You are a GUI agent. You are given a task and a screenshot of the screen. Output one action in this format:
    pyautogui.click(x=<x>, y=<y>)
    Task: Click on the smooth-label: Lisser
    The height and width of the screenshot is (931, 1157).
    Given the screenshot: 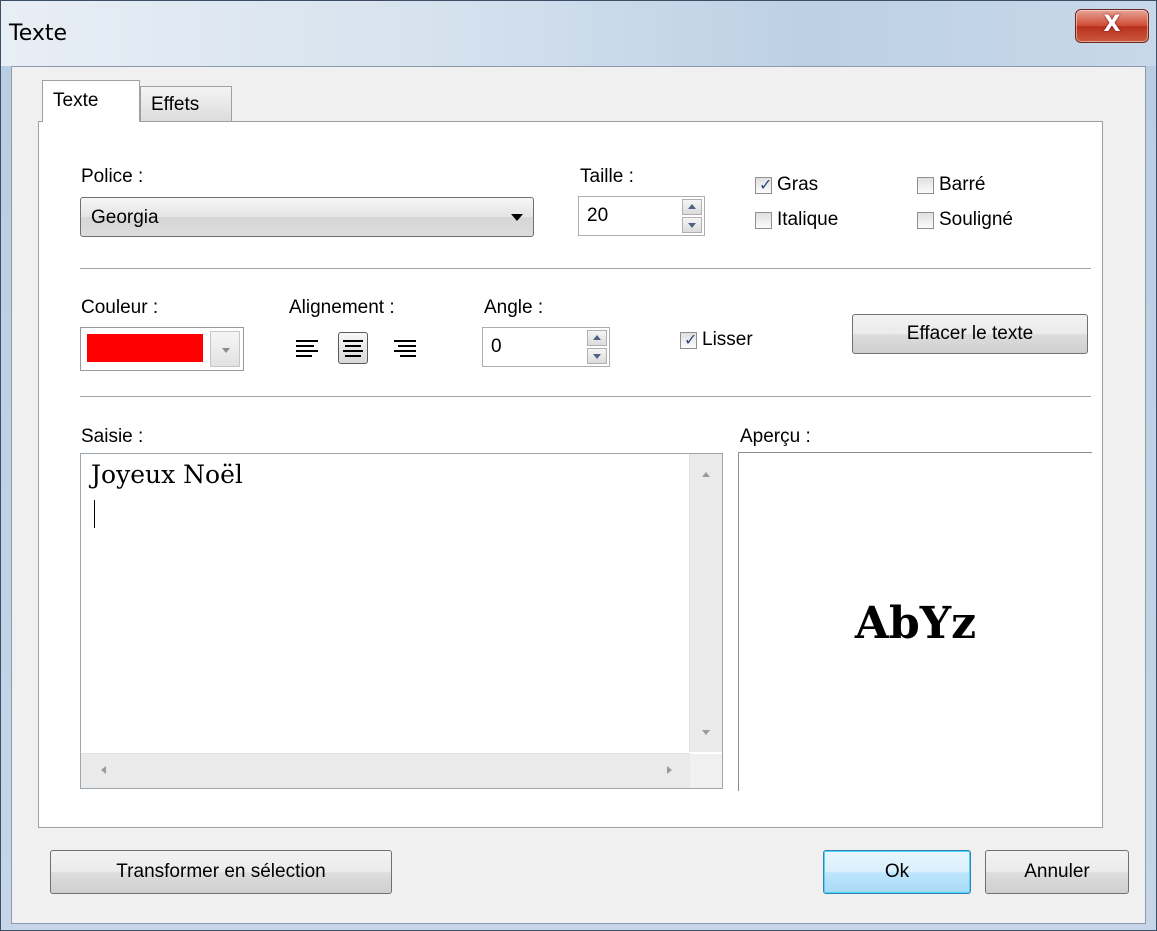 What is the action you would take?
    pyautogui.click(x=727, y=339)
    